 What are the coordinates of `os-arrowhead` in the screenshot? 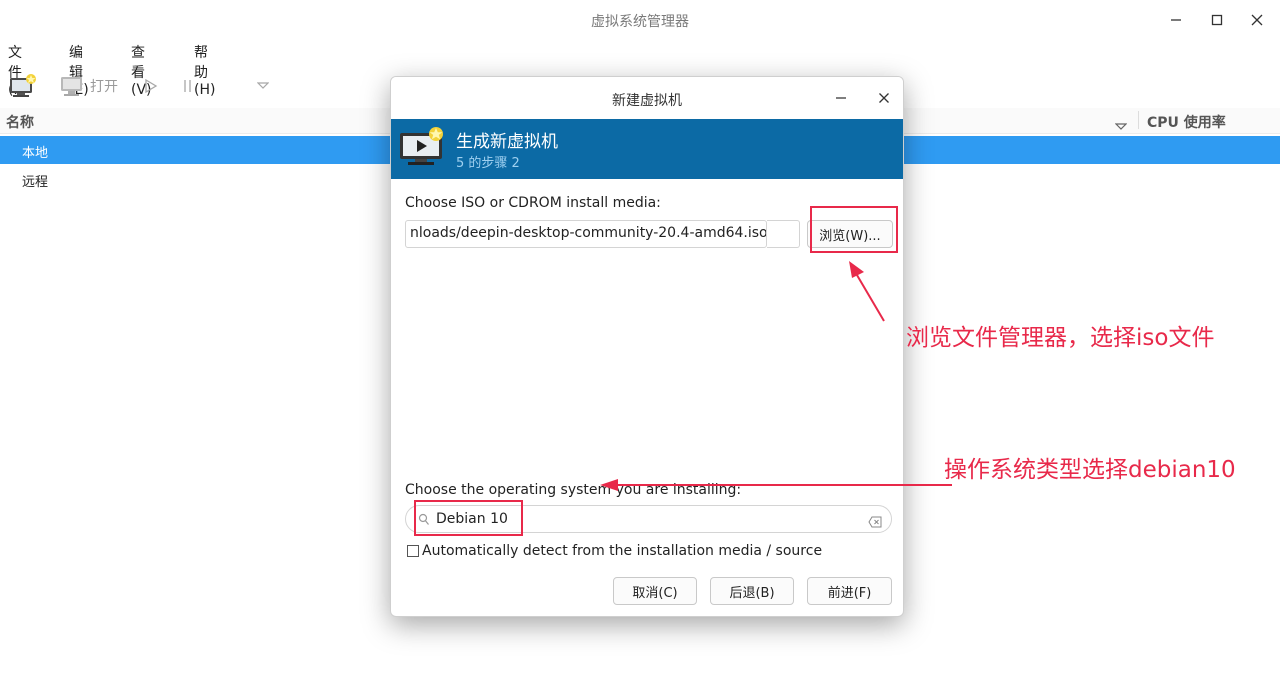 It's located at (609, 485).